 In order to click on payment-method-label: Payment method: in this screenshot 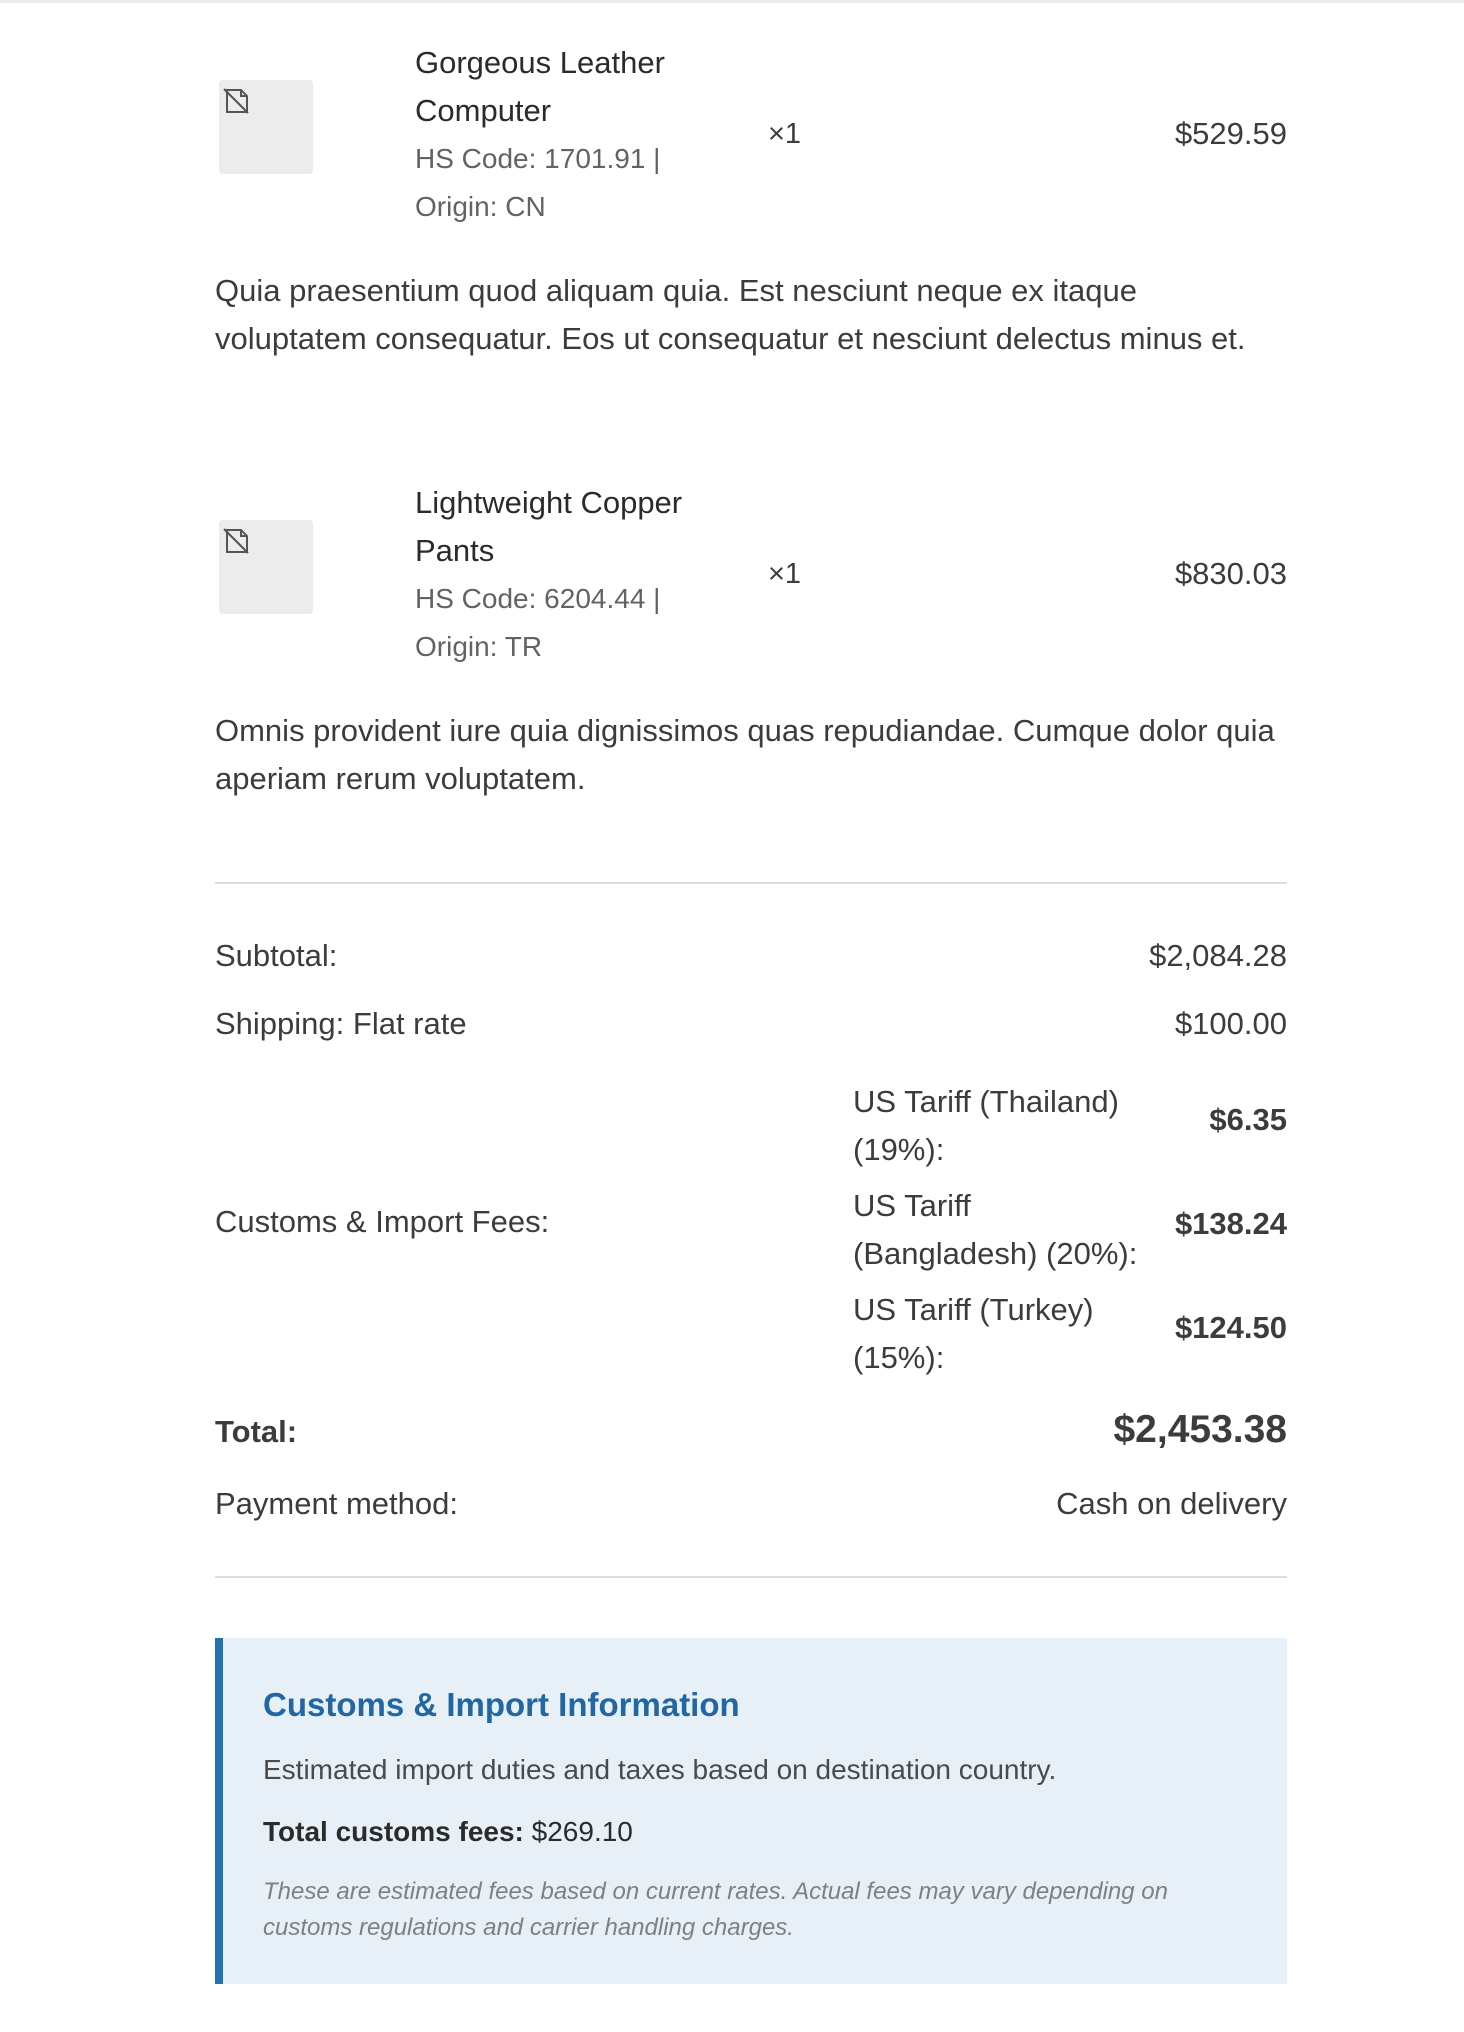, I will do `click(336, 1503)`.